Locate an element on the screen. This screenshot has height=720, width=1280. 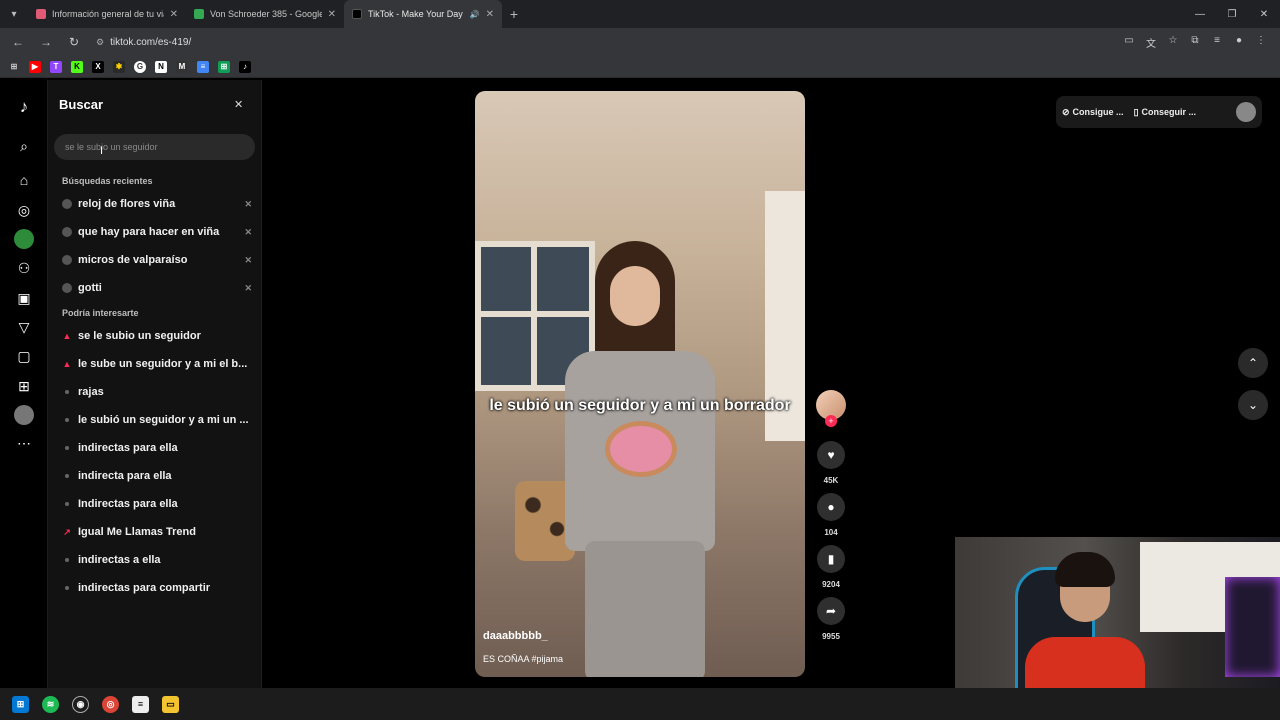
x-icon: X is located at coordinates (98, 66).